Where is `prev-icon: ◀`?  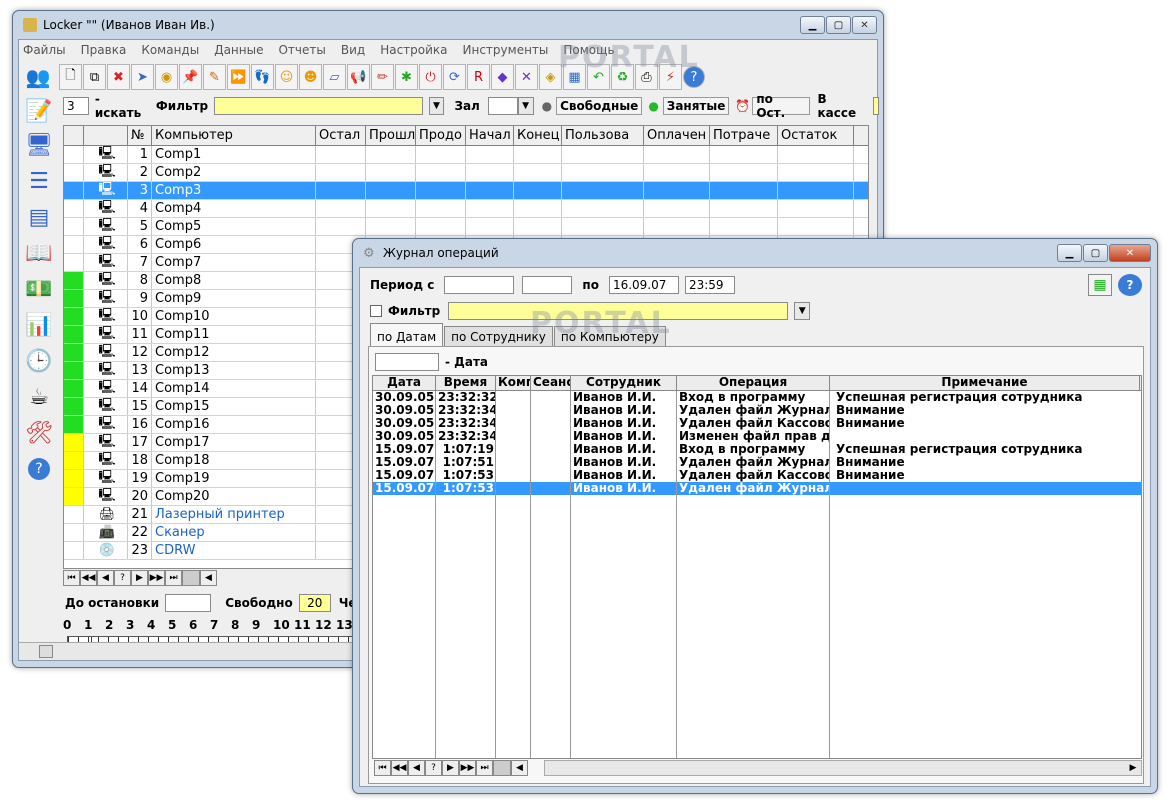
prev-icon: ◀ is located at coordinates (105, 578).